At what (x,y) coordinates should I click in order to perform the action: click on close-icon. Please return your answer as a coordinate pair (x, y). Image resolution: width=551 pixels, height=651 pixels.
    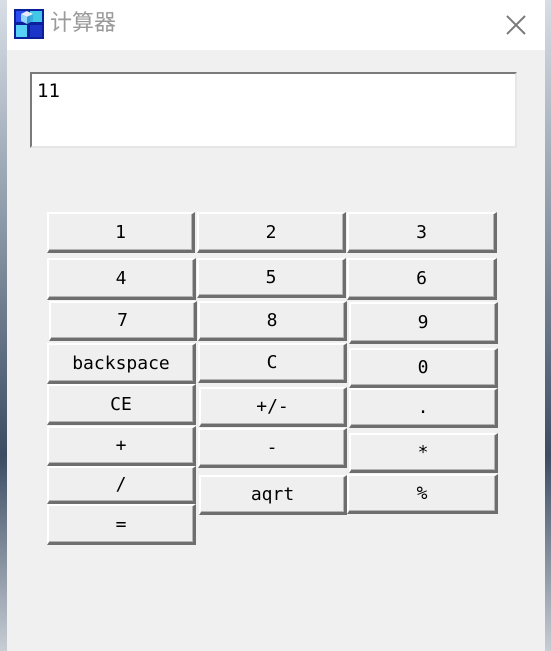
    Looking at the image, I should click on (516, 25).